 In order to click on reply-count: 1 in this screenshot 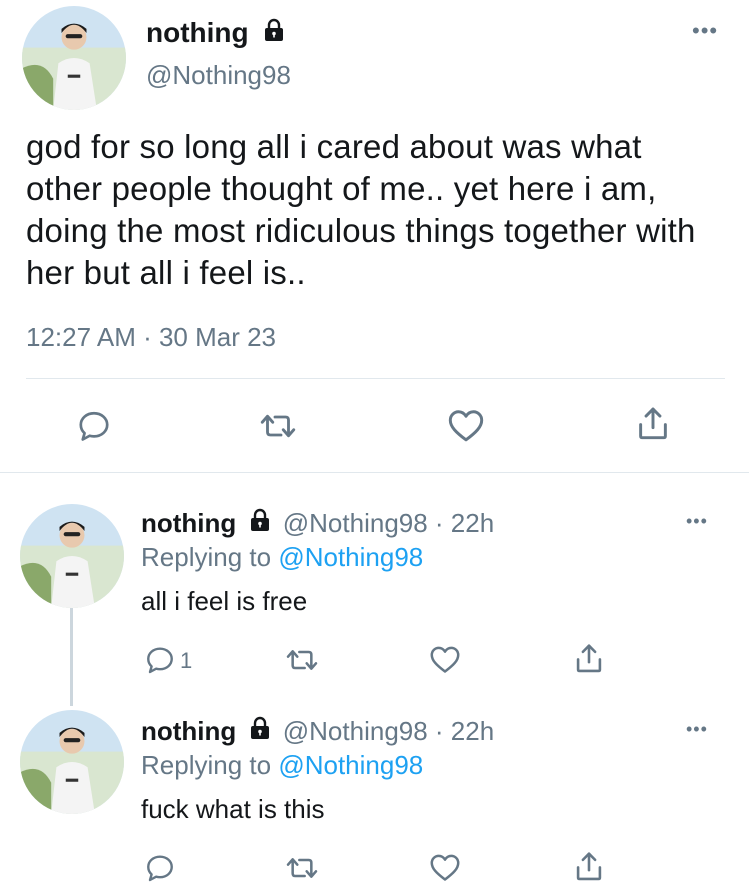, I will do `click(186, 660)`.